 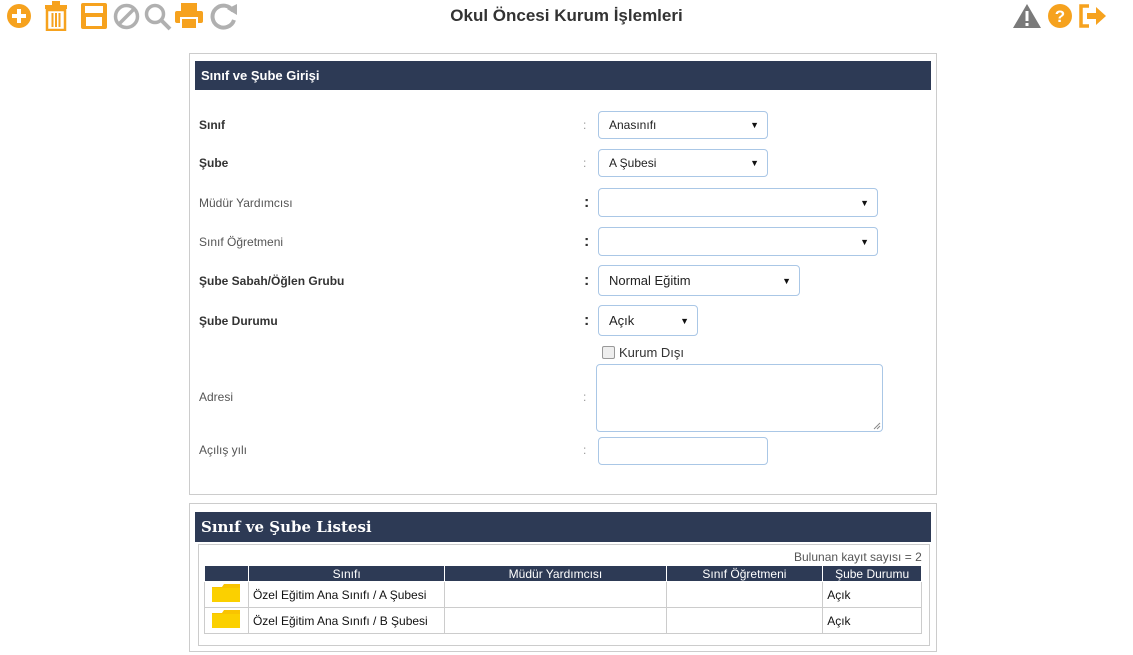 I want to click on sabah-oglen-select: Normal Eğitim ▼, so click(x=699, y=280).